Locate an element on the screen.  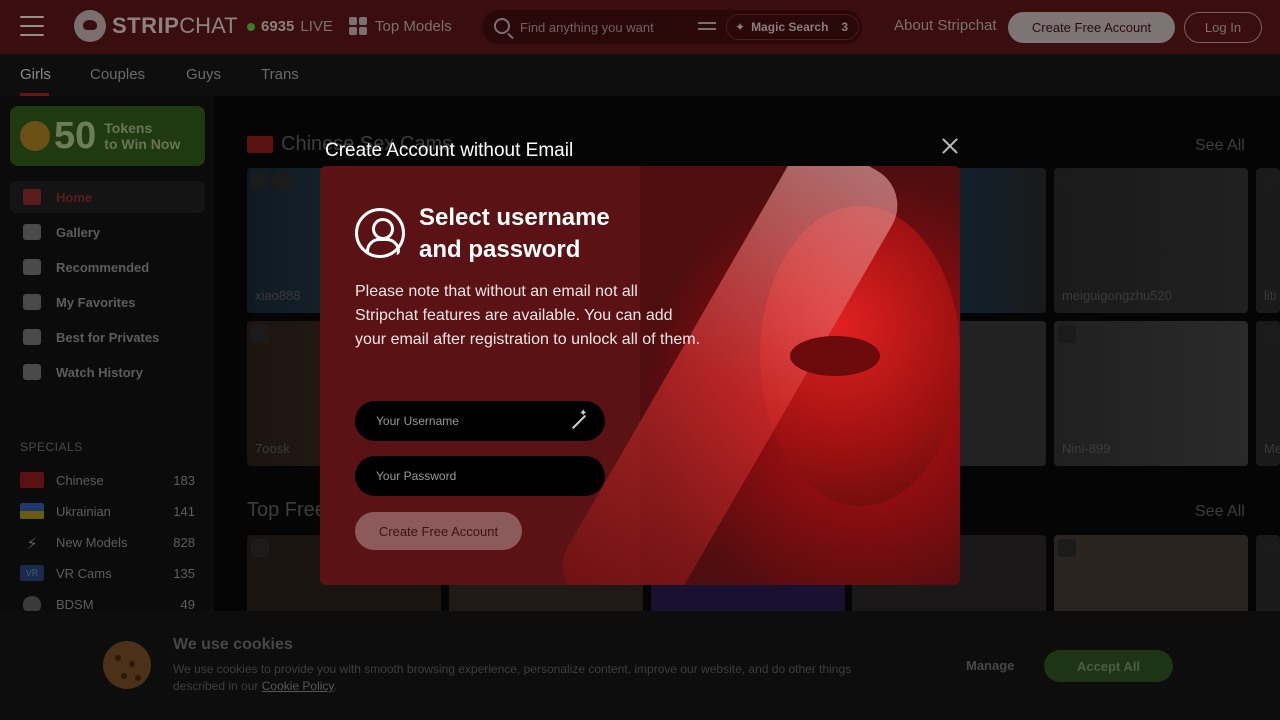
top-models-link: Top Models is located at coordinates (400, 26).